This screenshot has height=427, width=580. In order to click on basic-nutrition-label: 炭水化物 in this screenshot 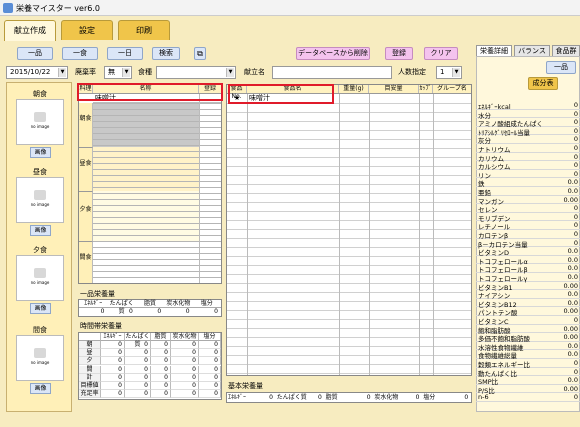, I will do `click(386, 397)`.